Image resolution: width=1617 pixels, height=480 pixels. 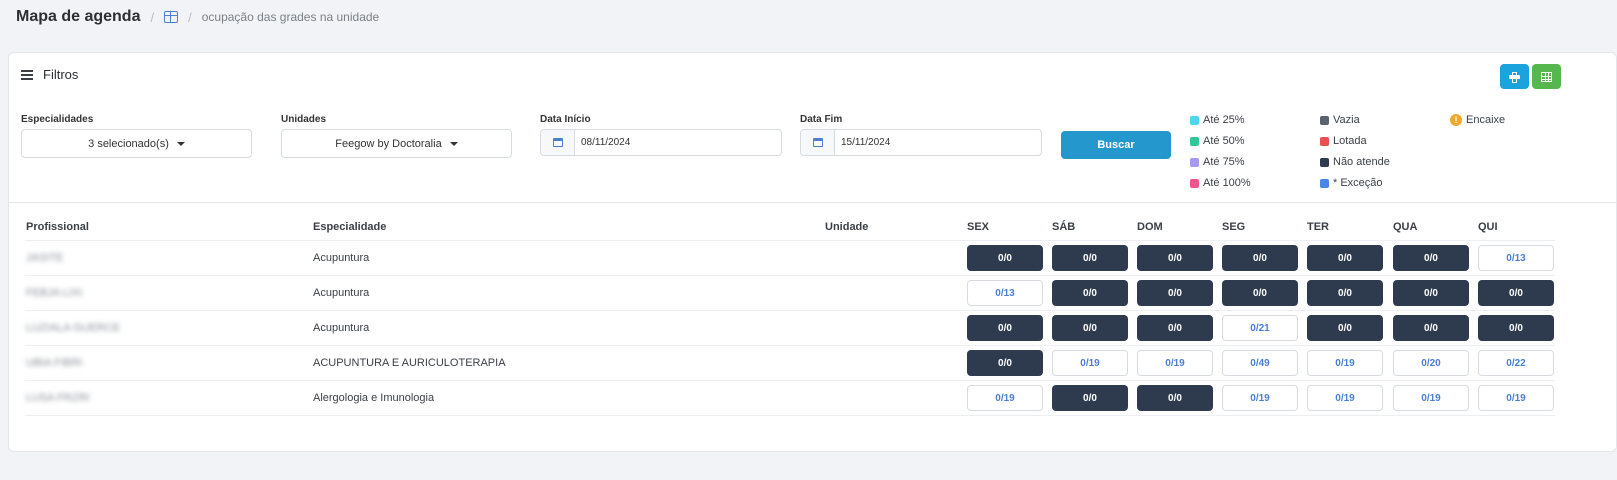 What do you see at coordinates (388, 143) in the screenshot?
I see `unidades-value: Feegow by Doctoralia` at bounding box center [388, 143].